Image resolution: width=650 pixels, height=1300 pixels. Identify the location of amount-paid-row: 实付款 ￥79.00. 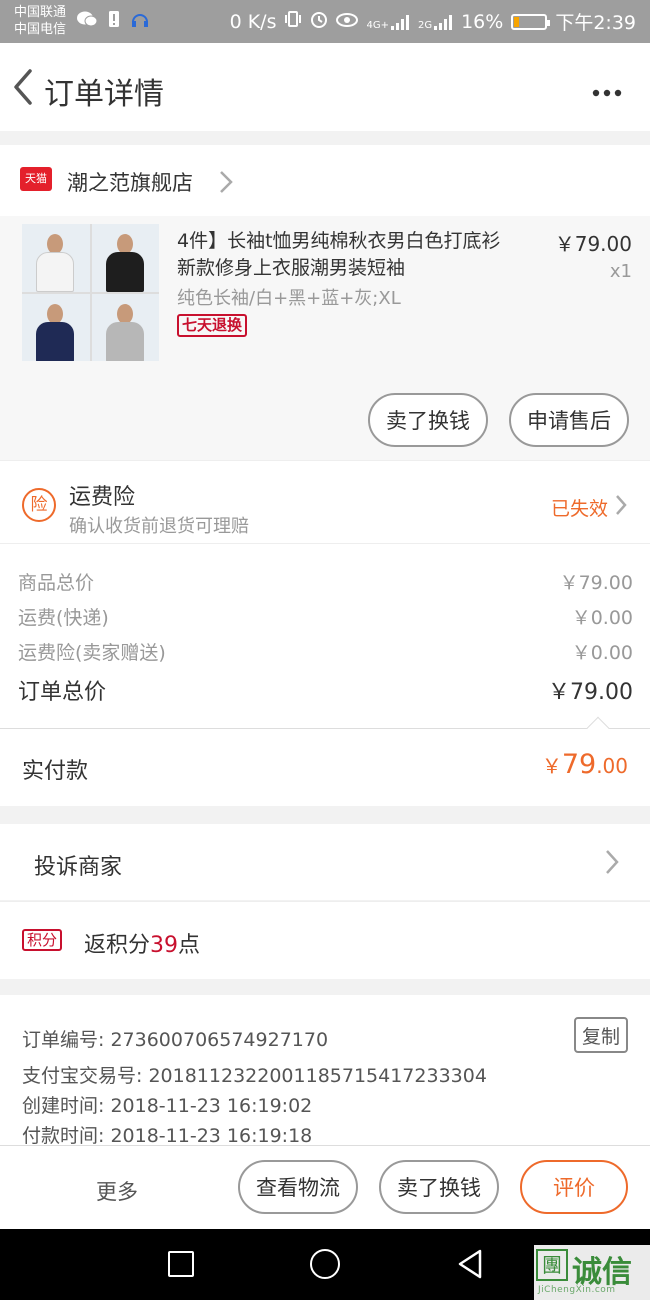
(325, 761).